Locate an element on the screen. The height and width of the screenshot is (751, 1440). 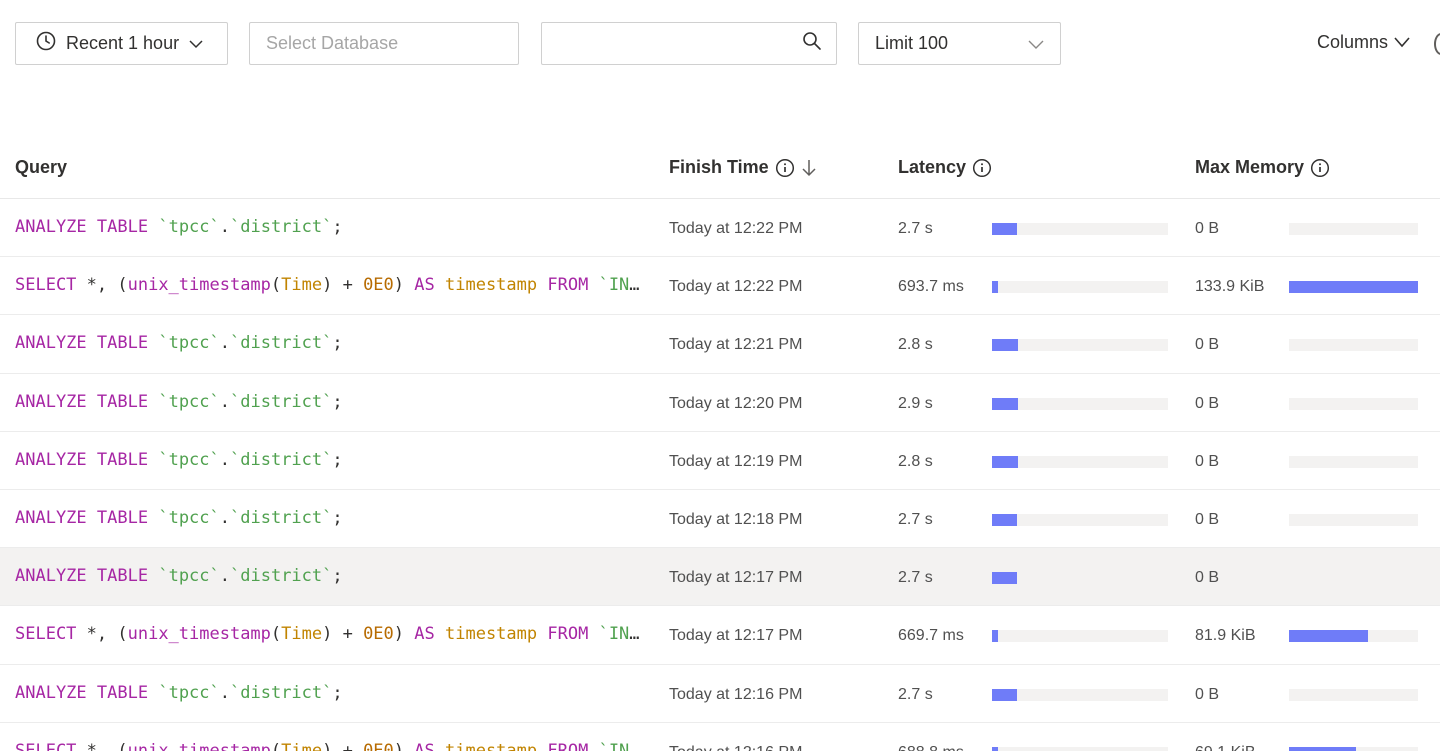
limit-select: Limit 100 is located at coordinates (959, 43).